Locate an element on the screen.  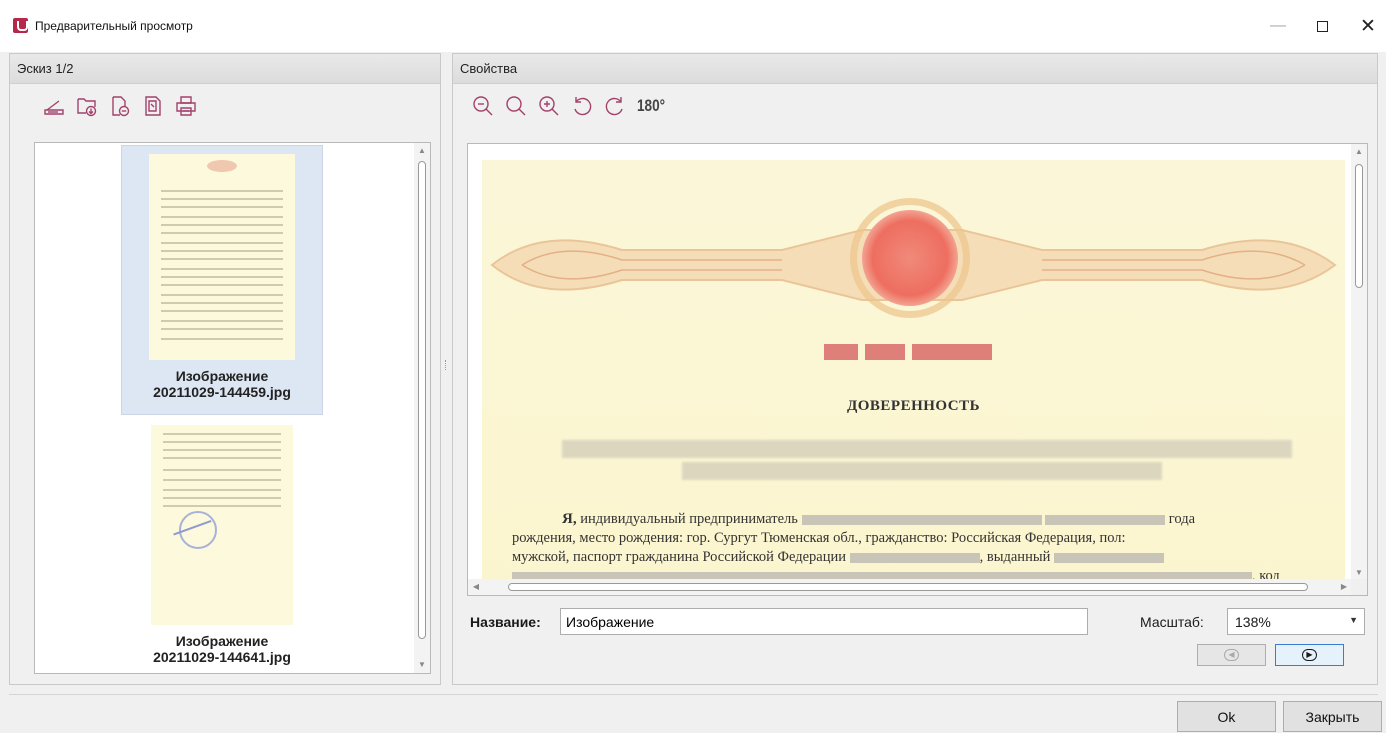
thumbnail-item: Изображение 20211029-144641.jpg is located at coordinates (222, 548).